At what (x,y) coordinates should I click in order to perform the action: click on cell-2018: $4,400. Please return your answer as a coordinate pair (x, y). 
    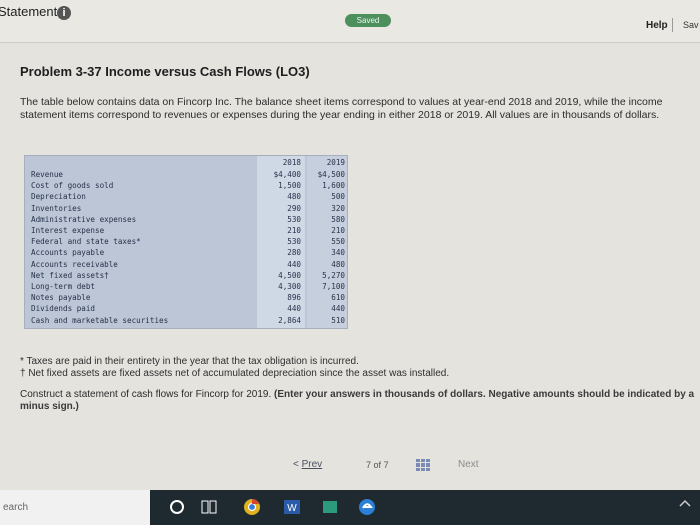
    Looking at the image, I should click on (287, 174).